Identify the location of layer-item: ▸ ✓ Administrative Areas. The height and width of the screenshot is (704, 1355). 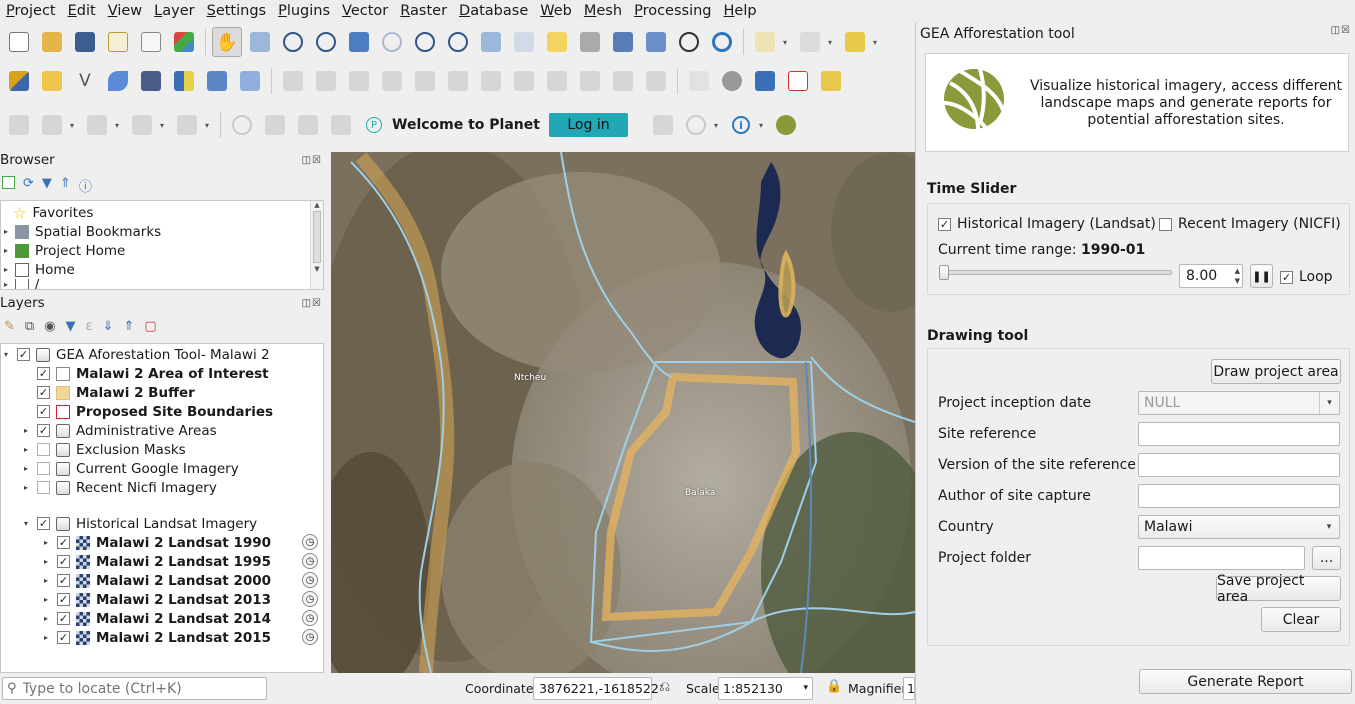
(119, 430).